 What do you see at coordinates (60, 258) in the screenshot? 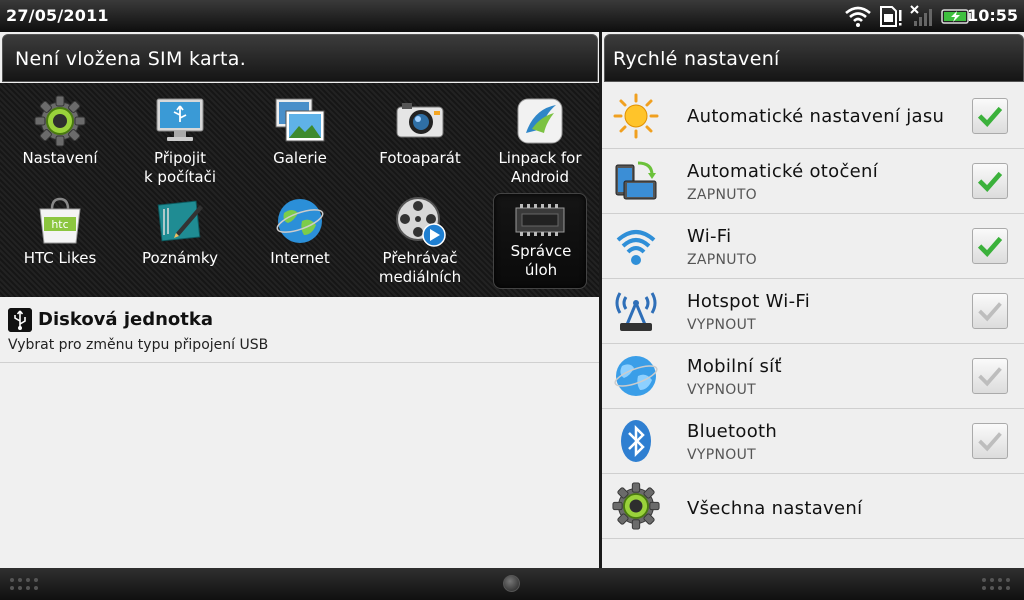
I see `app-label: HTC Likes` at bounding box center [60, 258].